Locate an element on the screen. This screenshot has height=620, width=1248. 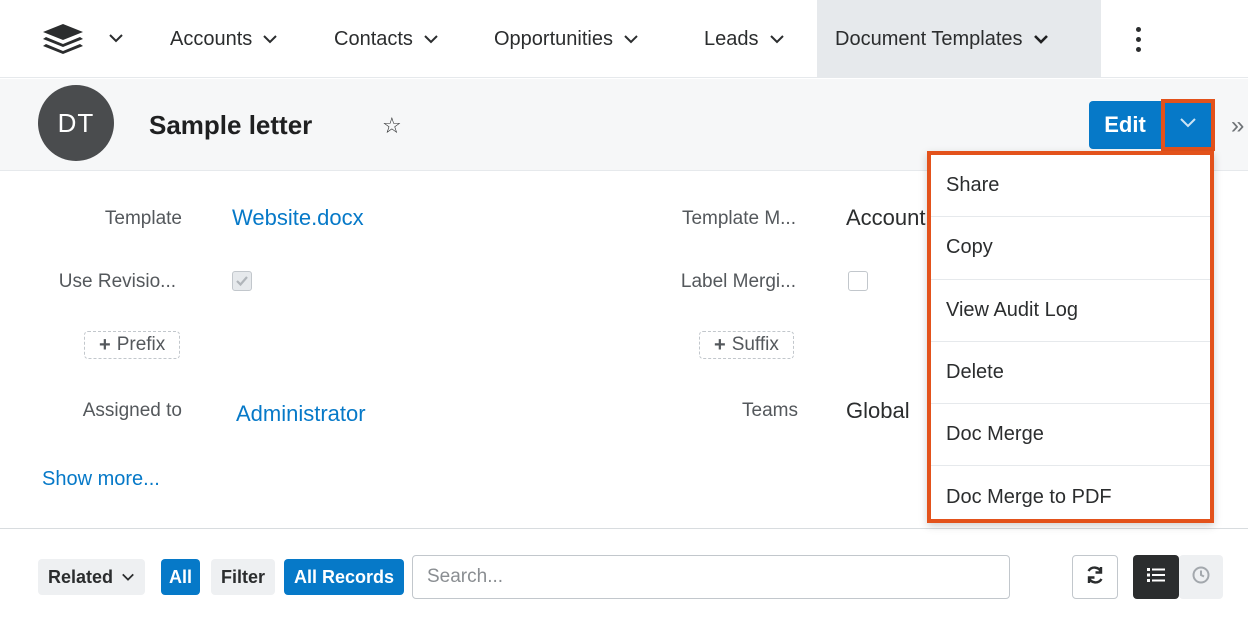
assigned-to-label: Assigned to is located at coordinates (132, 410).